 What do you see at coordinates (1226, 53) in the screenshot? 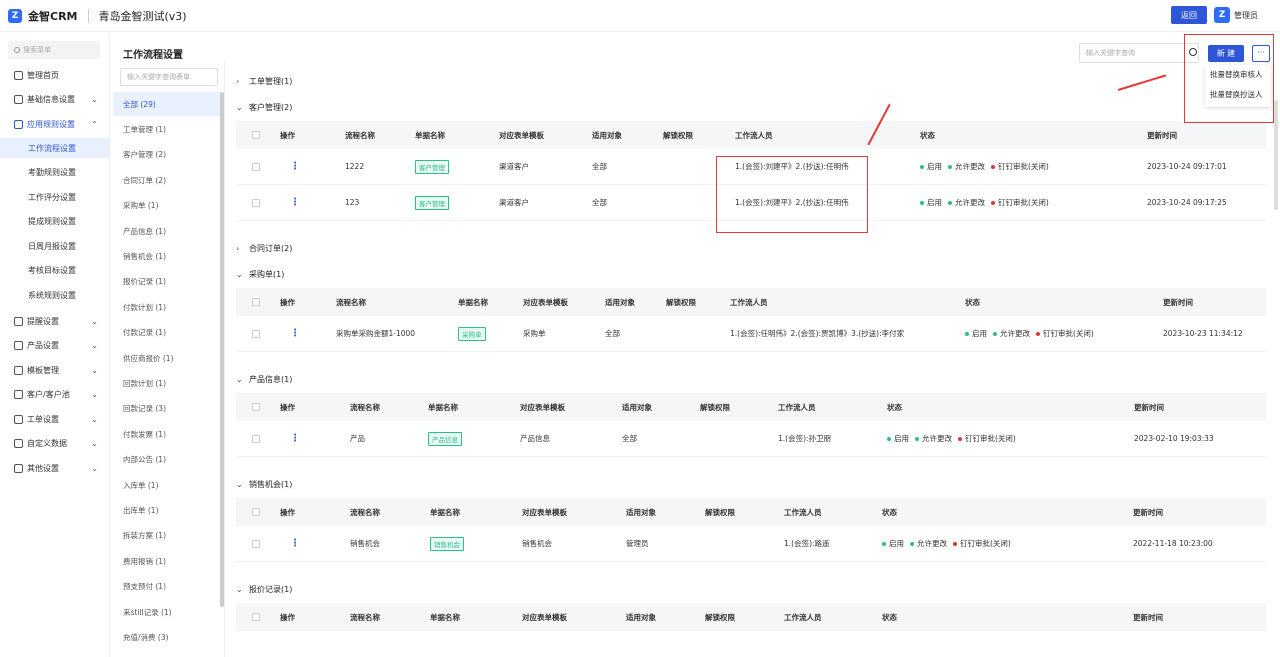
I see `new-button: 新 建` at bounding box center [1226, 53].